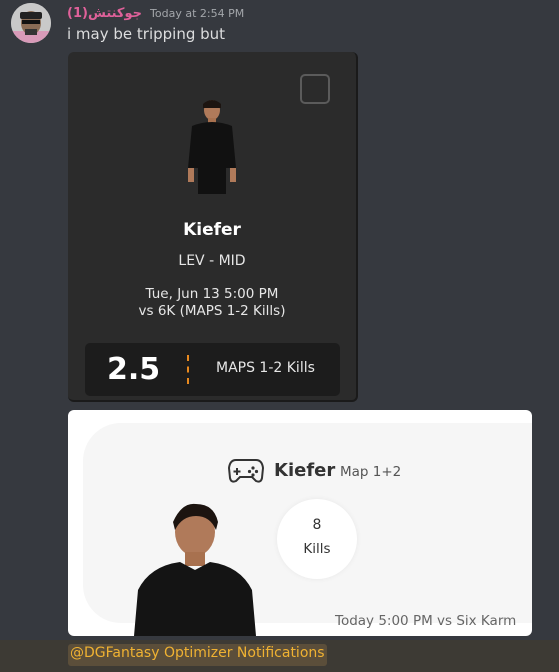  I want to click on stat-label: MAPS 1-2 Kills, so click(265, 368).